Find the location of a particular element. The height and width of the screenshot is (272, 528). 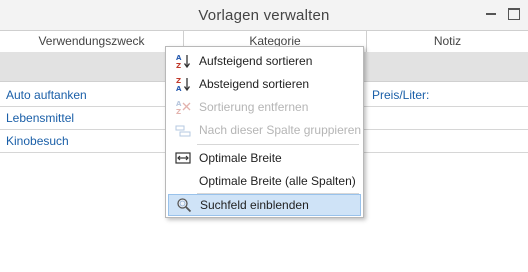

sort-descending-icon: Z A is located at coordinates (183, 84).